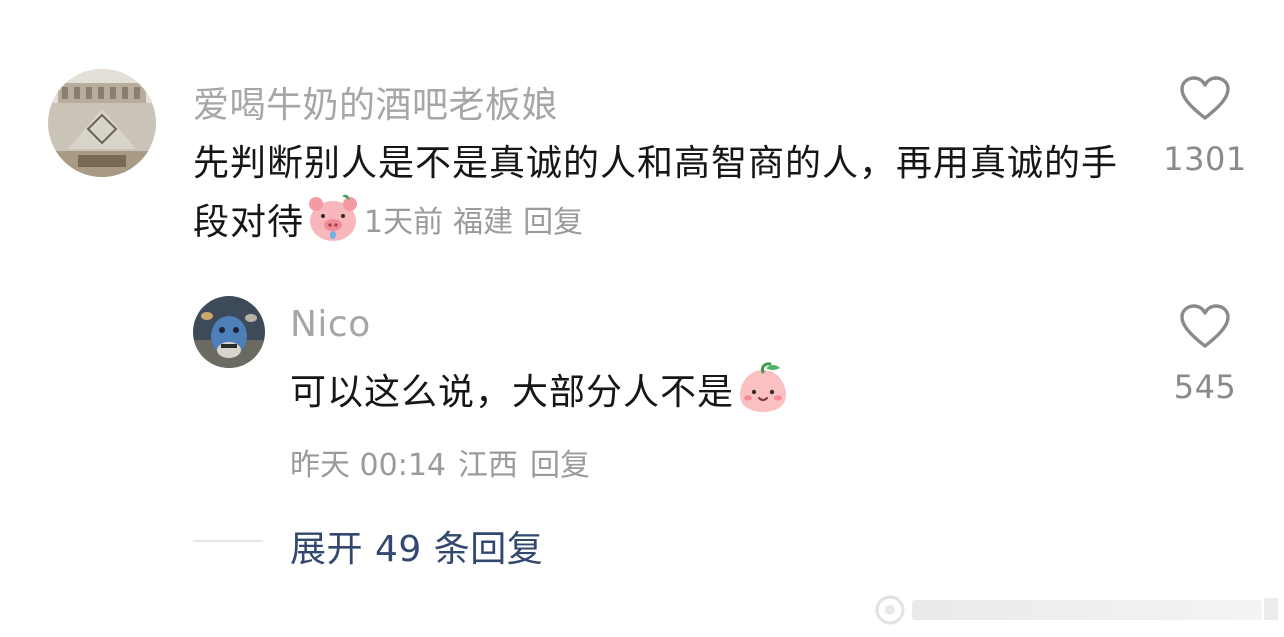 The height and width of the screenshot is (637, 1284). Describe the element at coordinates (763, 388) in the screenshot. I see `peach-face-emoji` at that location.